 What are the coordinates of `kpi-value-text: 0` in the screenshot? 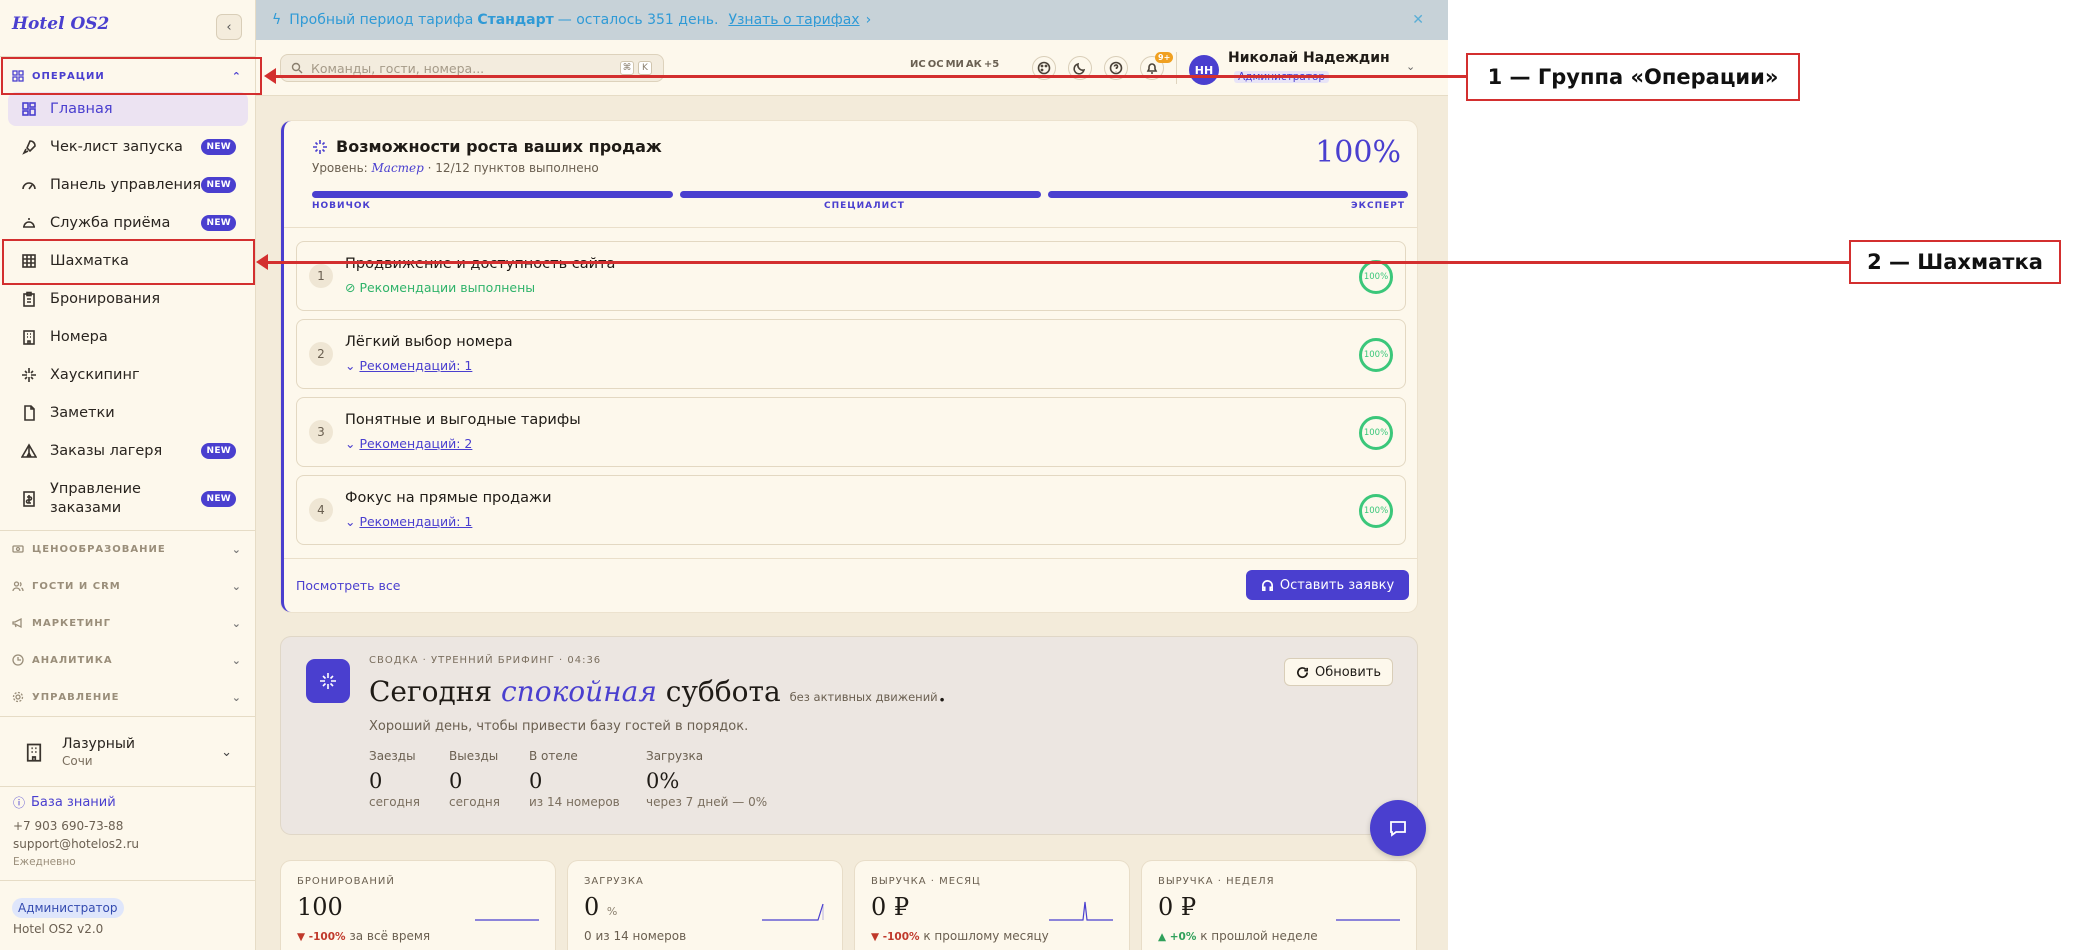 It's located at (592, 907).